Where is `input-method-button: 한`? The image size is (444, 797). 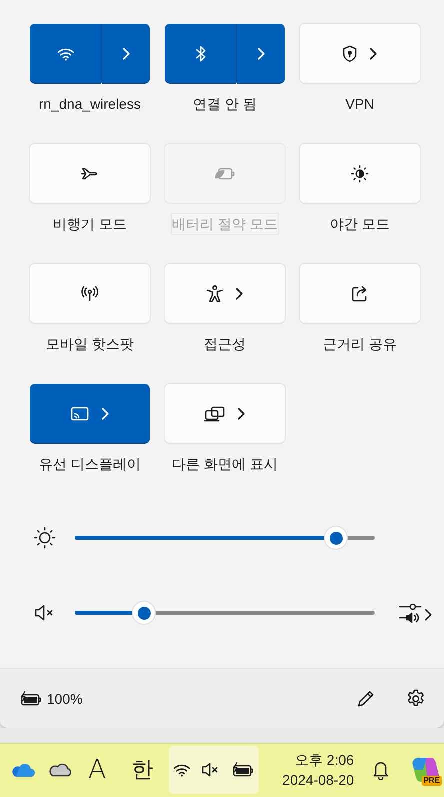
input-method-button: 한 is located at coordinates (142, 770).